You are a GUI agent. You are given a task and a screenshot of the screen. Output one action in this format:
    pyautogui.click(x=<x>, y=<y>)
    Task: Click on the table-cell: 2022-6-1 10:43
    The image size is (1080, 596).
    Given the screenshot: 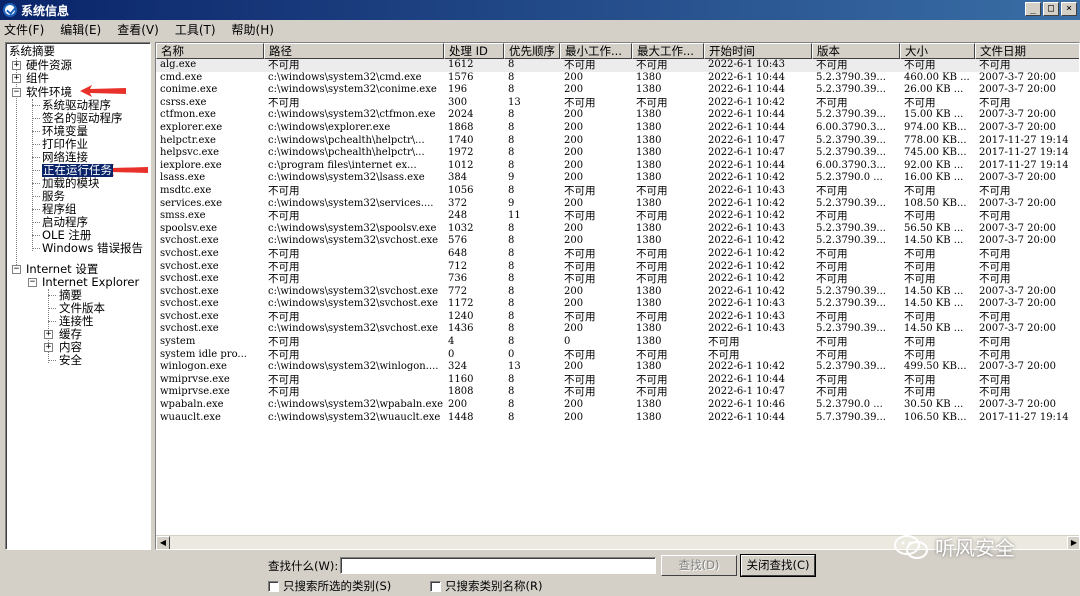 What is the action you would take?
    pyautogui.click(x=746, y=316)
    